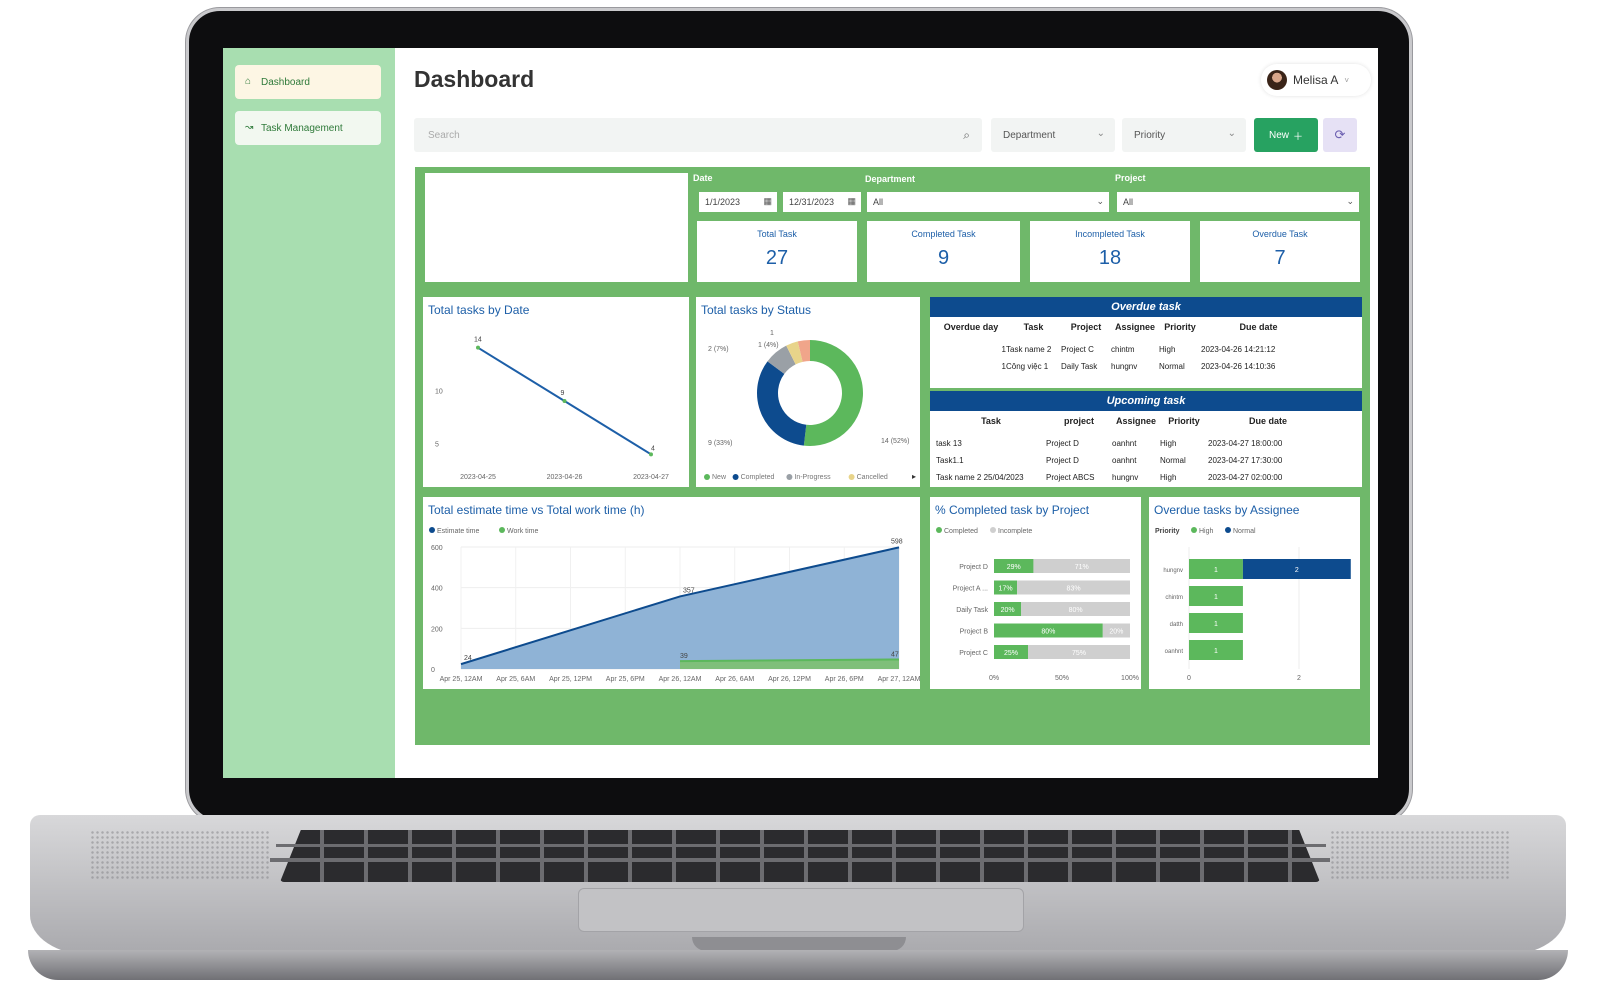  I want to click on refresh-button: ⟳, so click(1340, 135).